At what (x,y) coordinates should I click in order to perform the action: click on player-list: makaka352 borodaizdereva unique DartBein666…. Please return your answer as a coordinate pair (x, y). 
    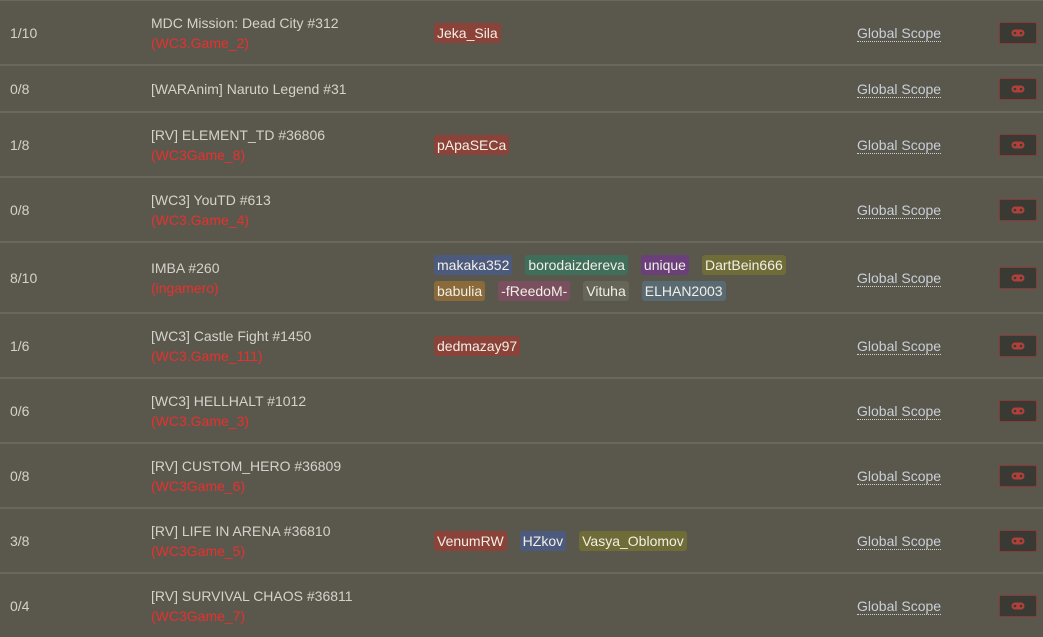
    Looking at the image, I should click on (634, 278).